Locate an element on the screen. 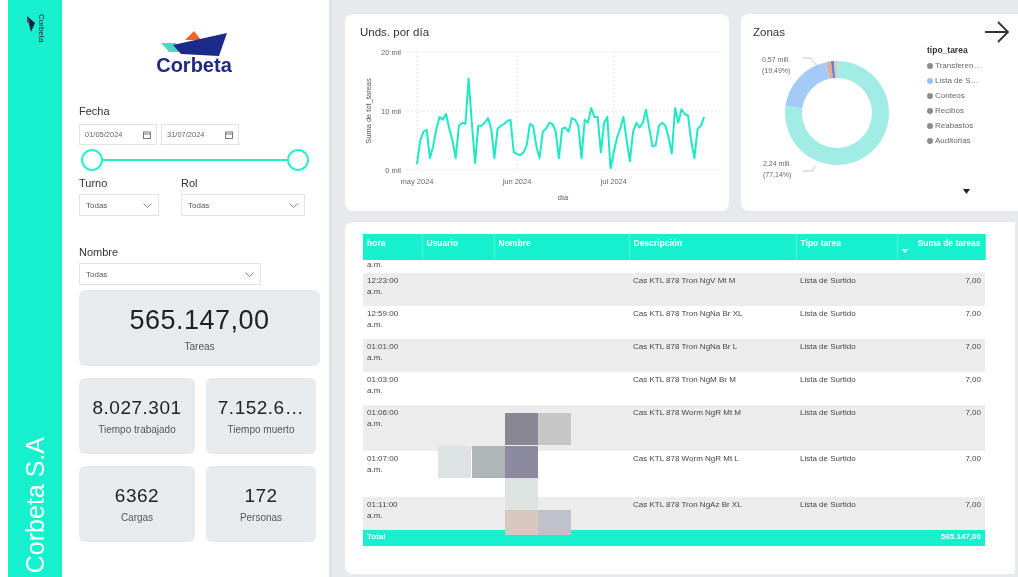 This screenshot has height=577, width=1018. time-text: 01:07:00 a.m. is located at coordinates (383, 465).